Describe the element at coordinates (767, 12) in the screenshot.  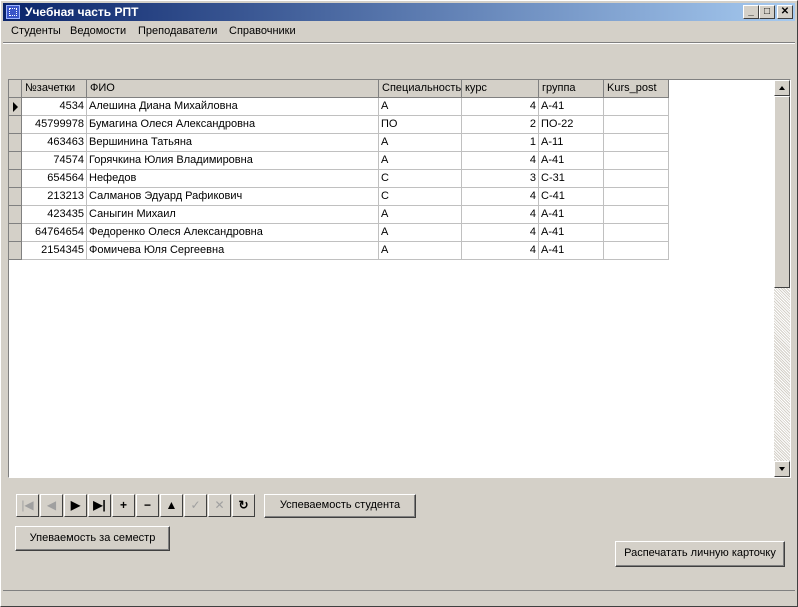
I see `maximize-button: □` at that location.